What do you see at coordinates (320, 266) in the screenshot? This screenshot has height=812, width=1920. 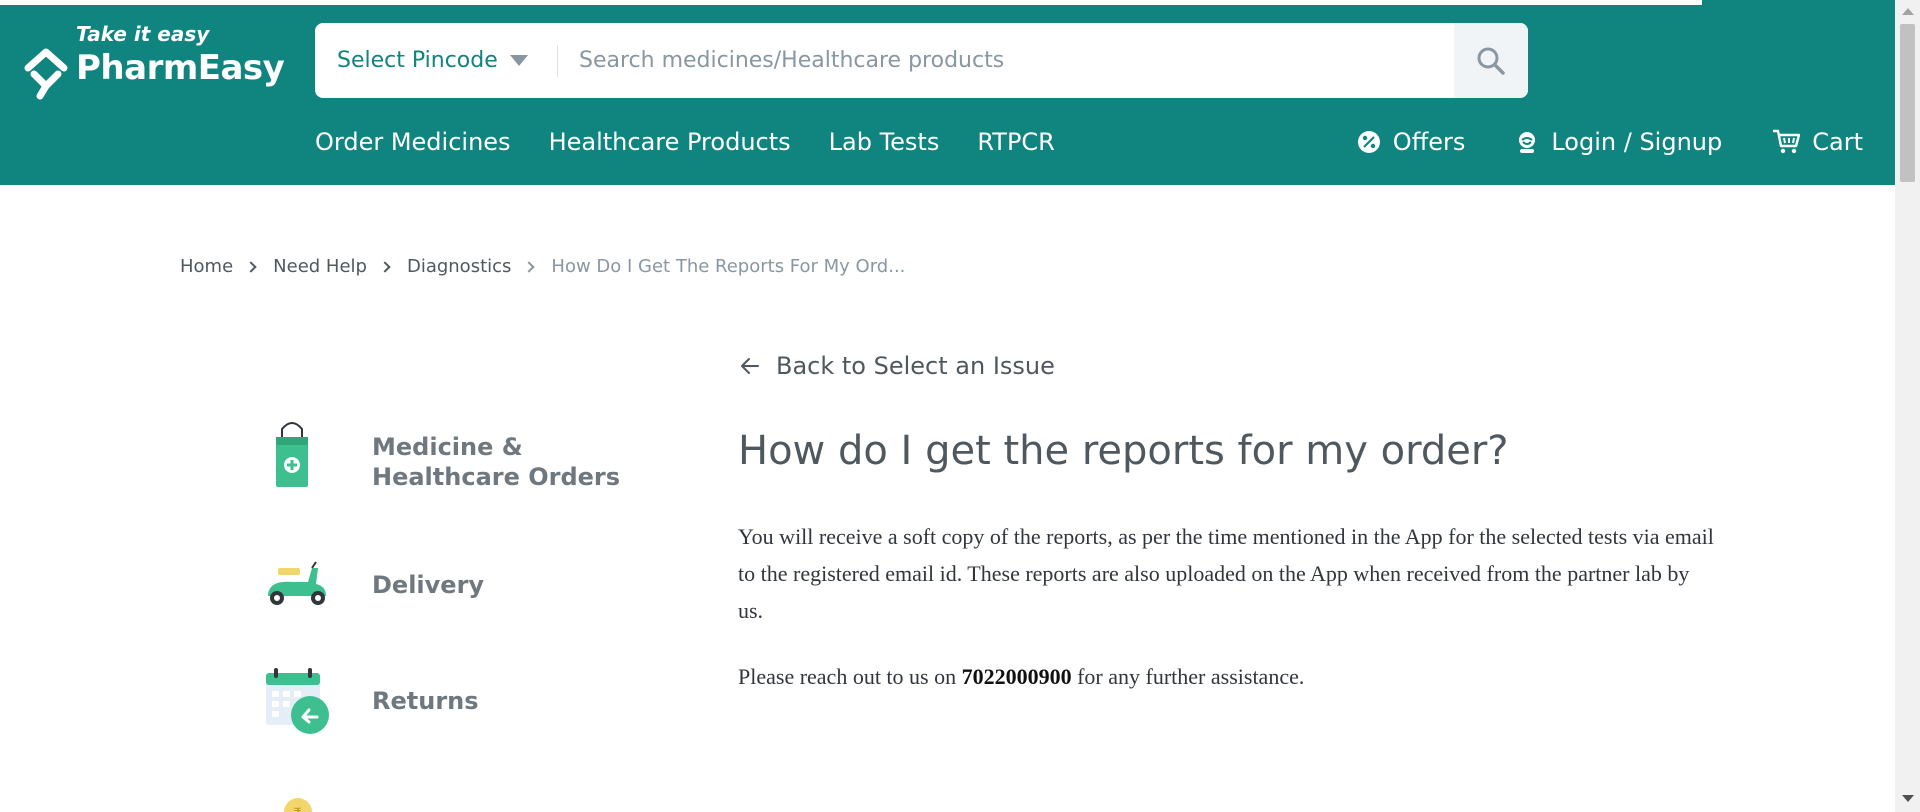 I see `breadcrumb-need-help: Need Help` at bounding box center [320, 266].